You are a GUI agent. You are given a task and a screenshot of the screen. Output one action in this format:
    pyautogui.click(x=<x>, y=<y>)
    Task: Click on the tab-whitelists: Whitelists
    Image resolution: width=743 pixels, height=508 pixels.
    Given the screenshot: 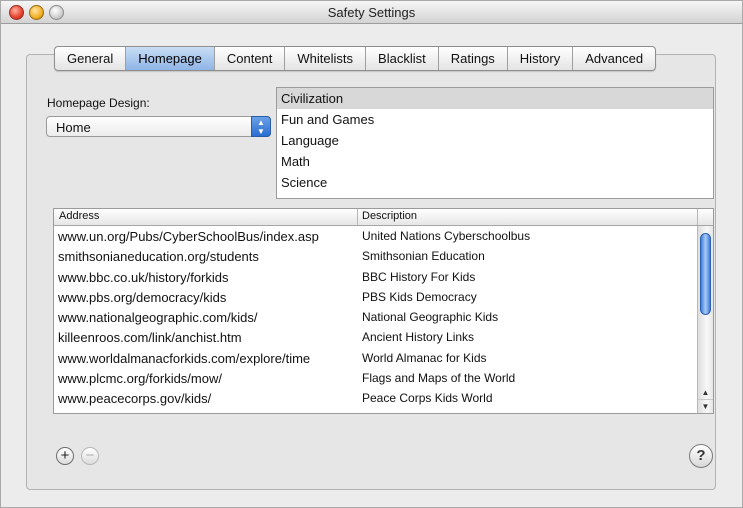 What is the action you would take?
    pyautogui.click(x=326, y=58)
    